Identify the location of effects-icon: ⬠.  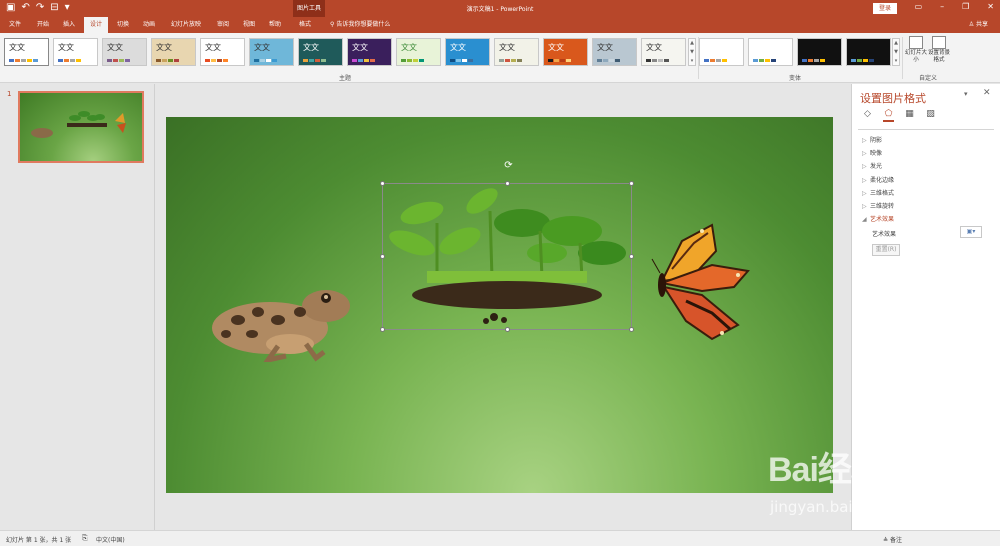
(888, 115).